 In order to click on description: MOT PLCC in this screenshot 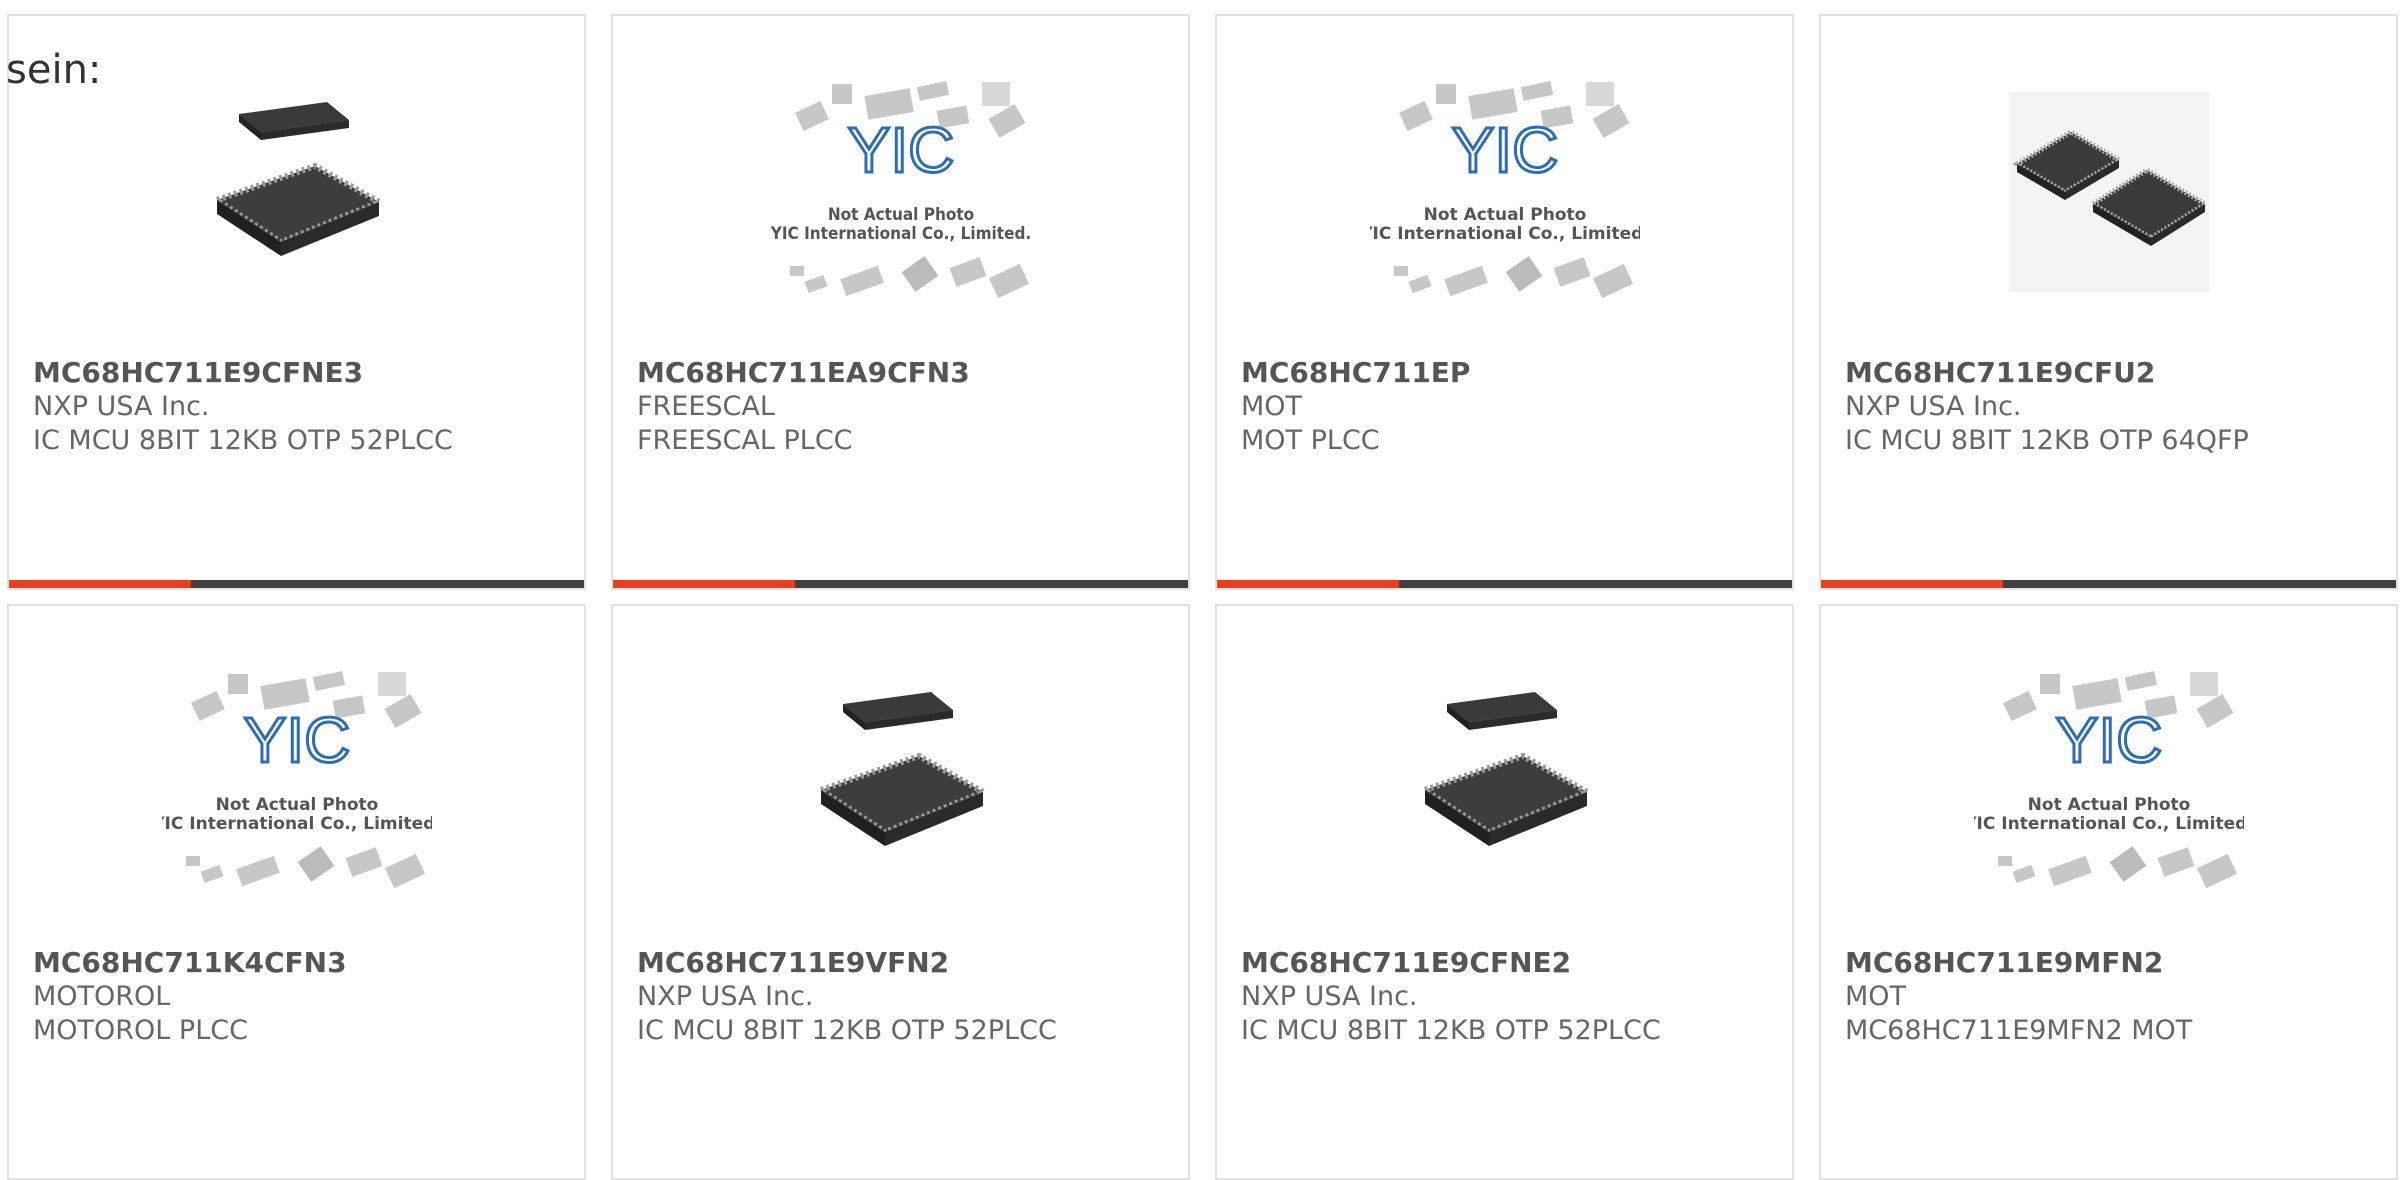, I will do `click(1310, 440)`.